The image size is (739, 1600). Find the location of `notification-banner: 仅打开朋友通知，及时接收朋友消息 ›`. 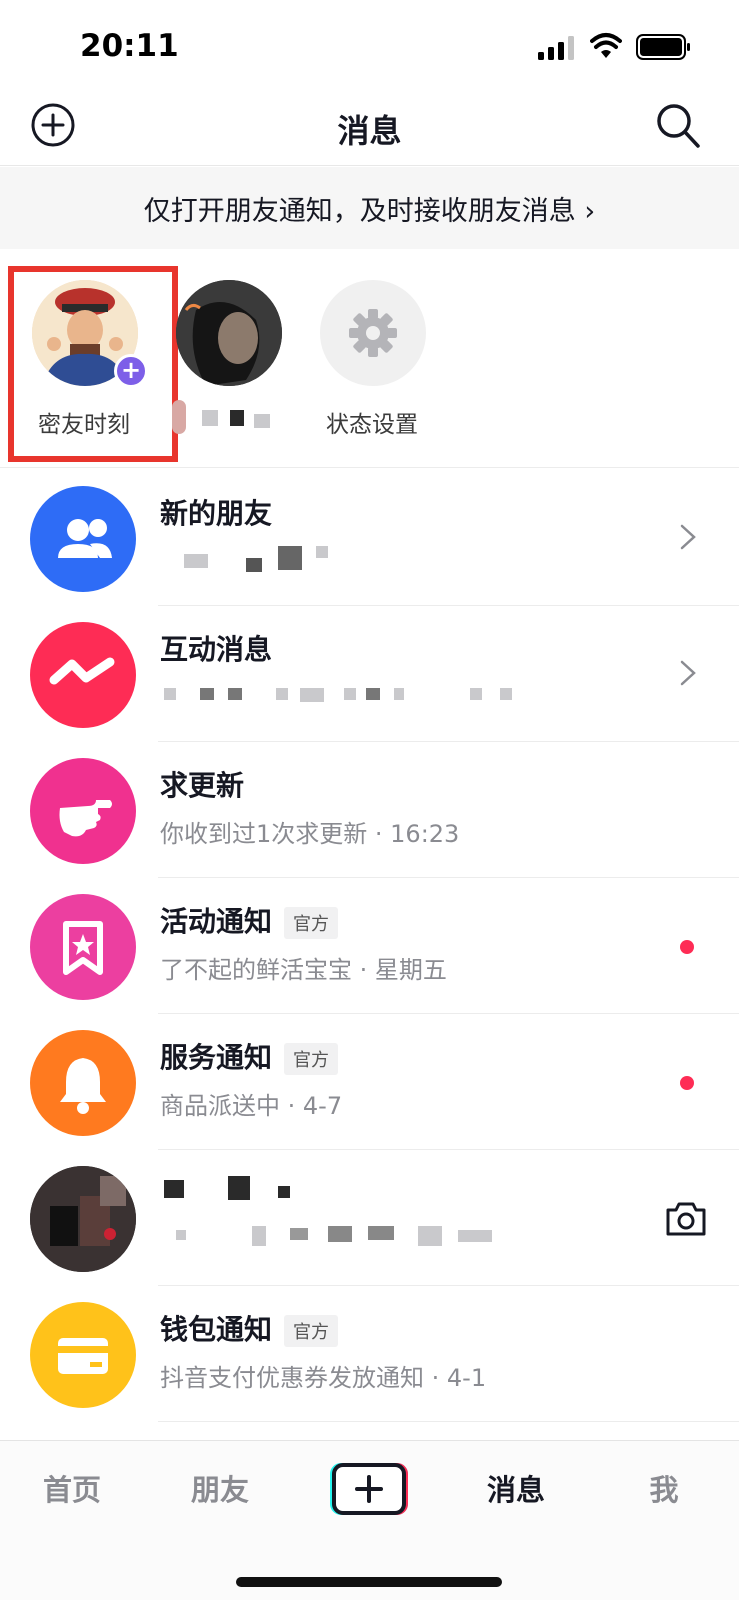

notification-banner: 仅打开朋友通知，及时接收朋友消息 › is located at coordinates (369, 208).